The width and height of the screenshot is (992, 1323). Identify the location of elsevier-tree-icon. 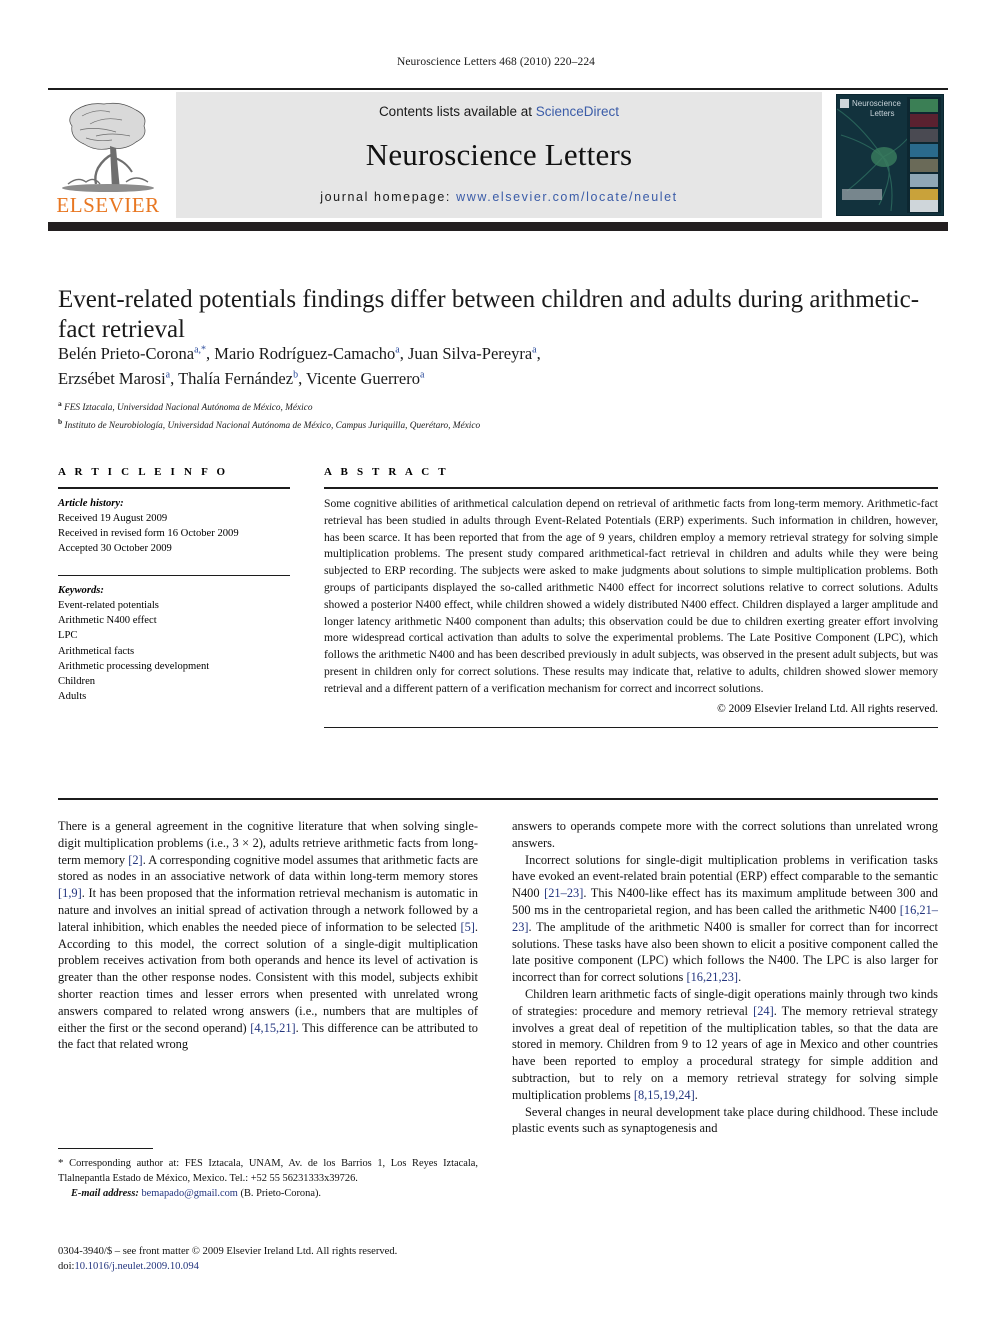
(108, 147).